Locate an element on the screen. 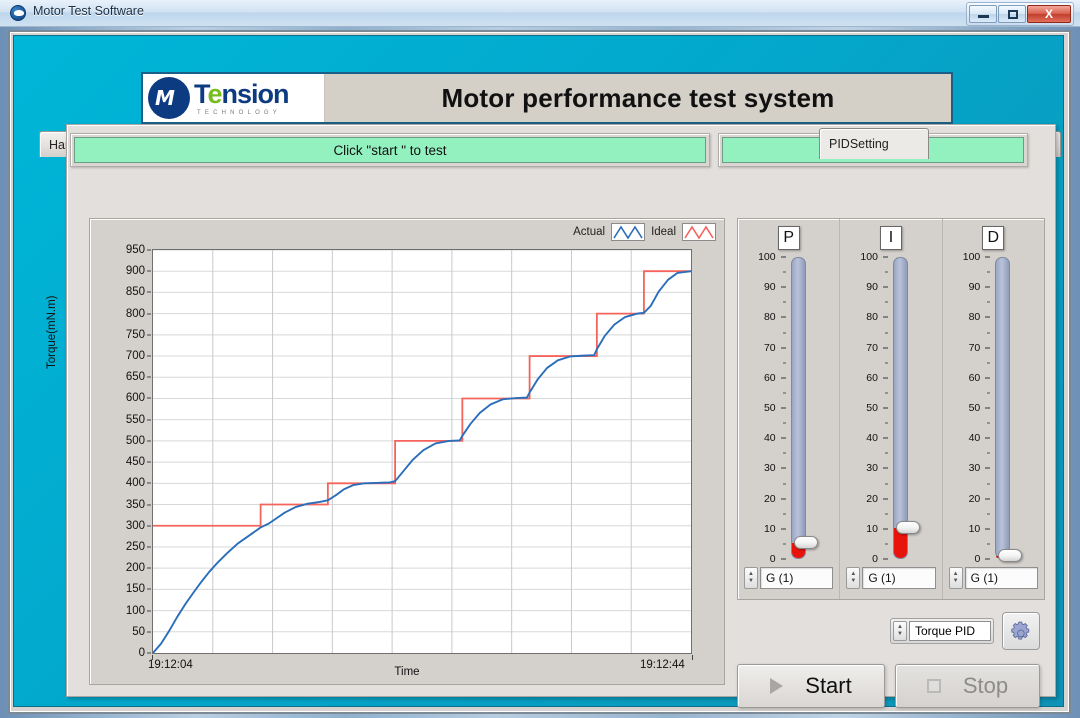 The height and width of the screenshot is (718, 1080). y-tick-label: 100 is located at coordinates (135, 610).